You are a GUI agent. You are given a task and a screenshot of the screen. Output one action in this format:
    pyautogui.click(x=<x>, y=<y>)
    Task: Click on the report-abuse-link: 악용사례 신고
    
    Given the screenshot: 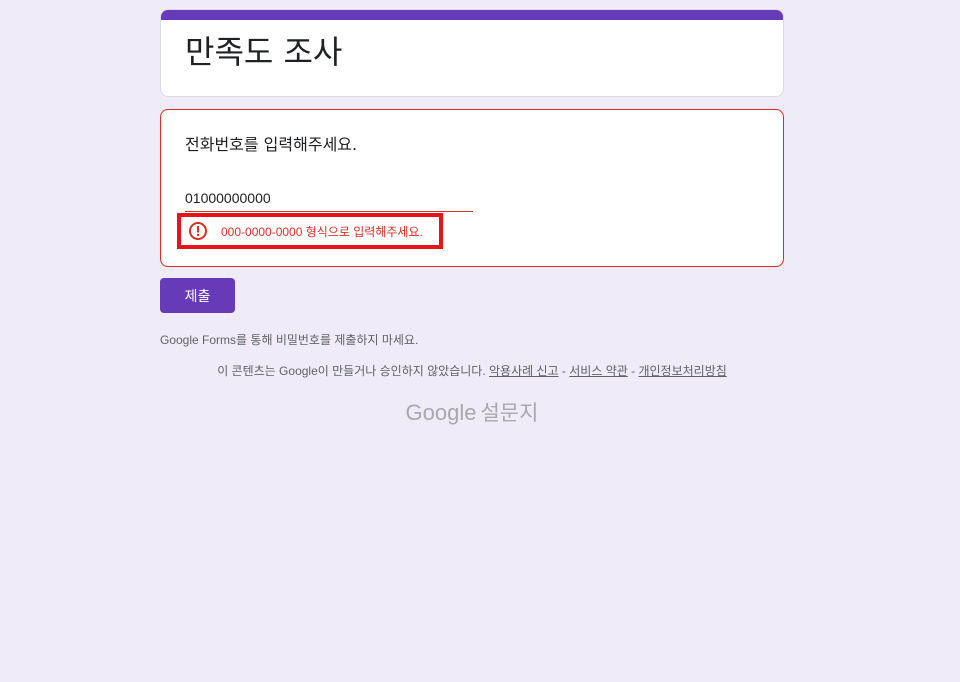 What is the action you would take?
    pyautogui.click(x=524, y=371)
    